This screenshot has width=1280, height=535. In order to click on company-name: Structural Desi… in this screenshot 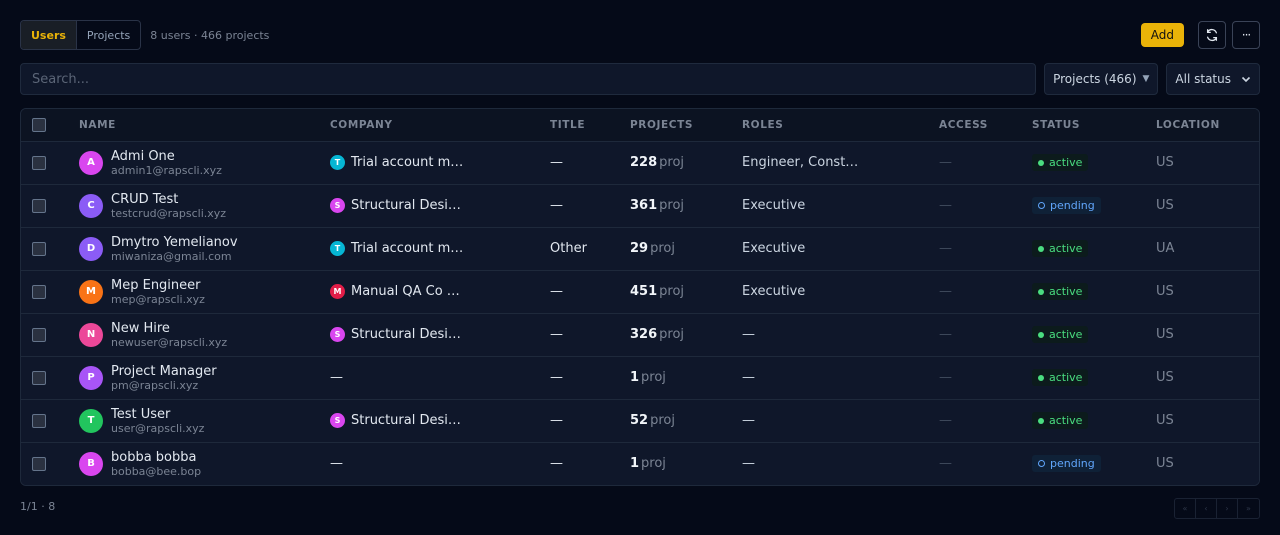, I will do `click(406, 334)`.